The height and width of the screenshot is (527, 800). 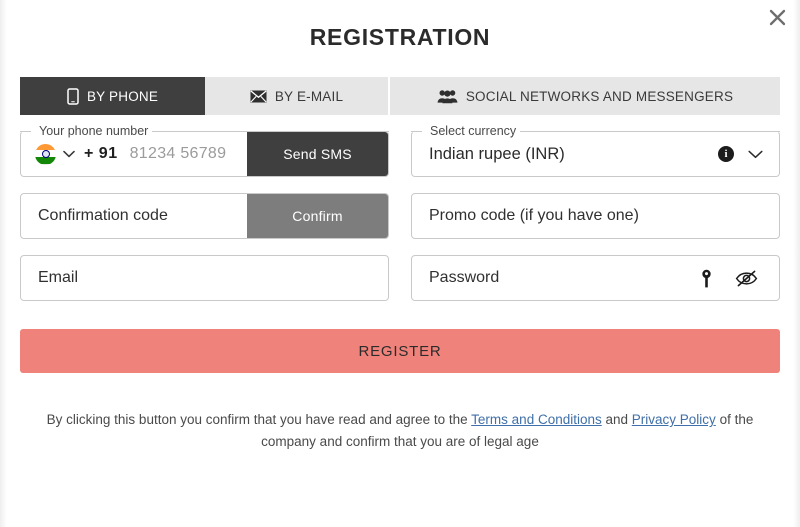 I want to click on currency-field-label: Select currency, so click(x=473, y=131).